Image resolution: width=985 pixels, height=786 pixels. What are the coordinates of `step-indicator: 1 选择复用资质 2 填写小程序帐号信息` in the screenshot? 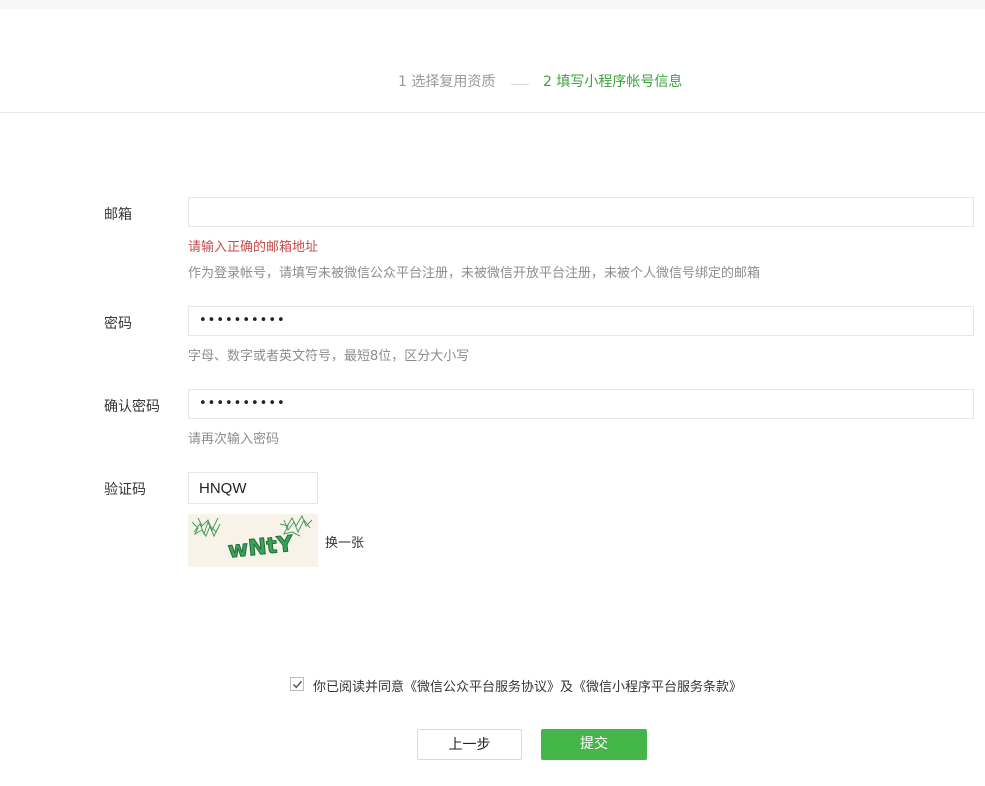 It's located at (492, 61).